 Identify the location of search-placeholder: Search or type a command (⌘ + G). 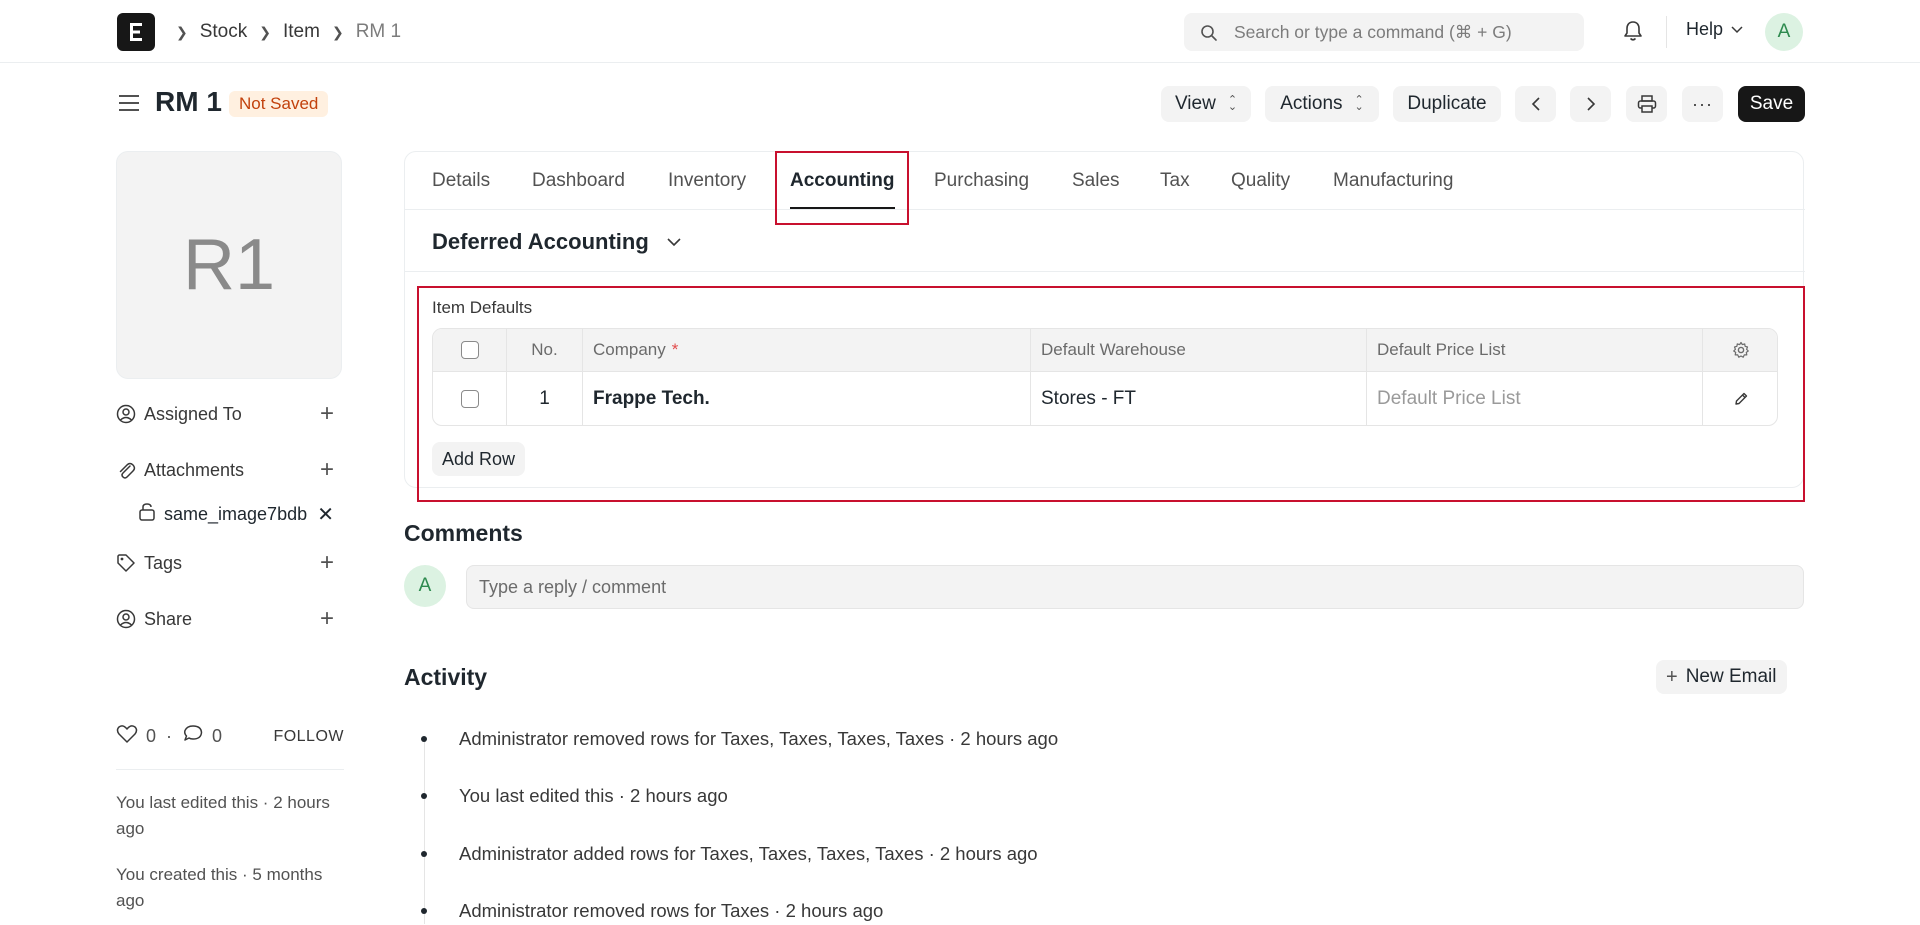
(1373, 31).